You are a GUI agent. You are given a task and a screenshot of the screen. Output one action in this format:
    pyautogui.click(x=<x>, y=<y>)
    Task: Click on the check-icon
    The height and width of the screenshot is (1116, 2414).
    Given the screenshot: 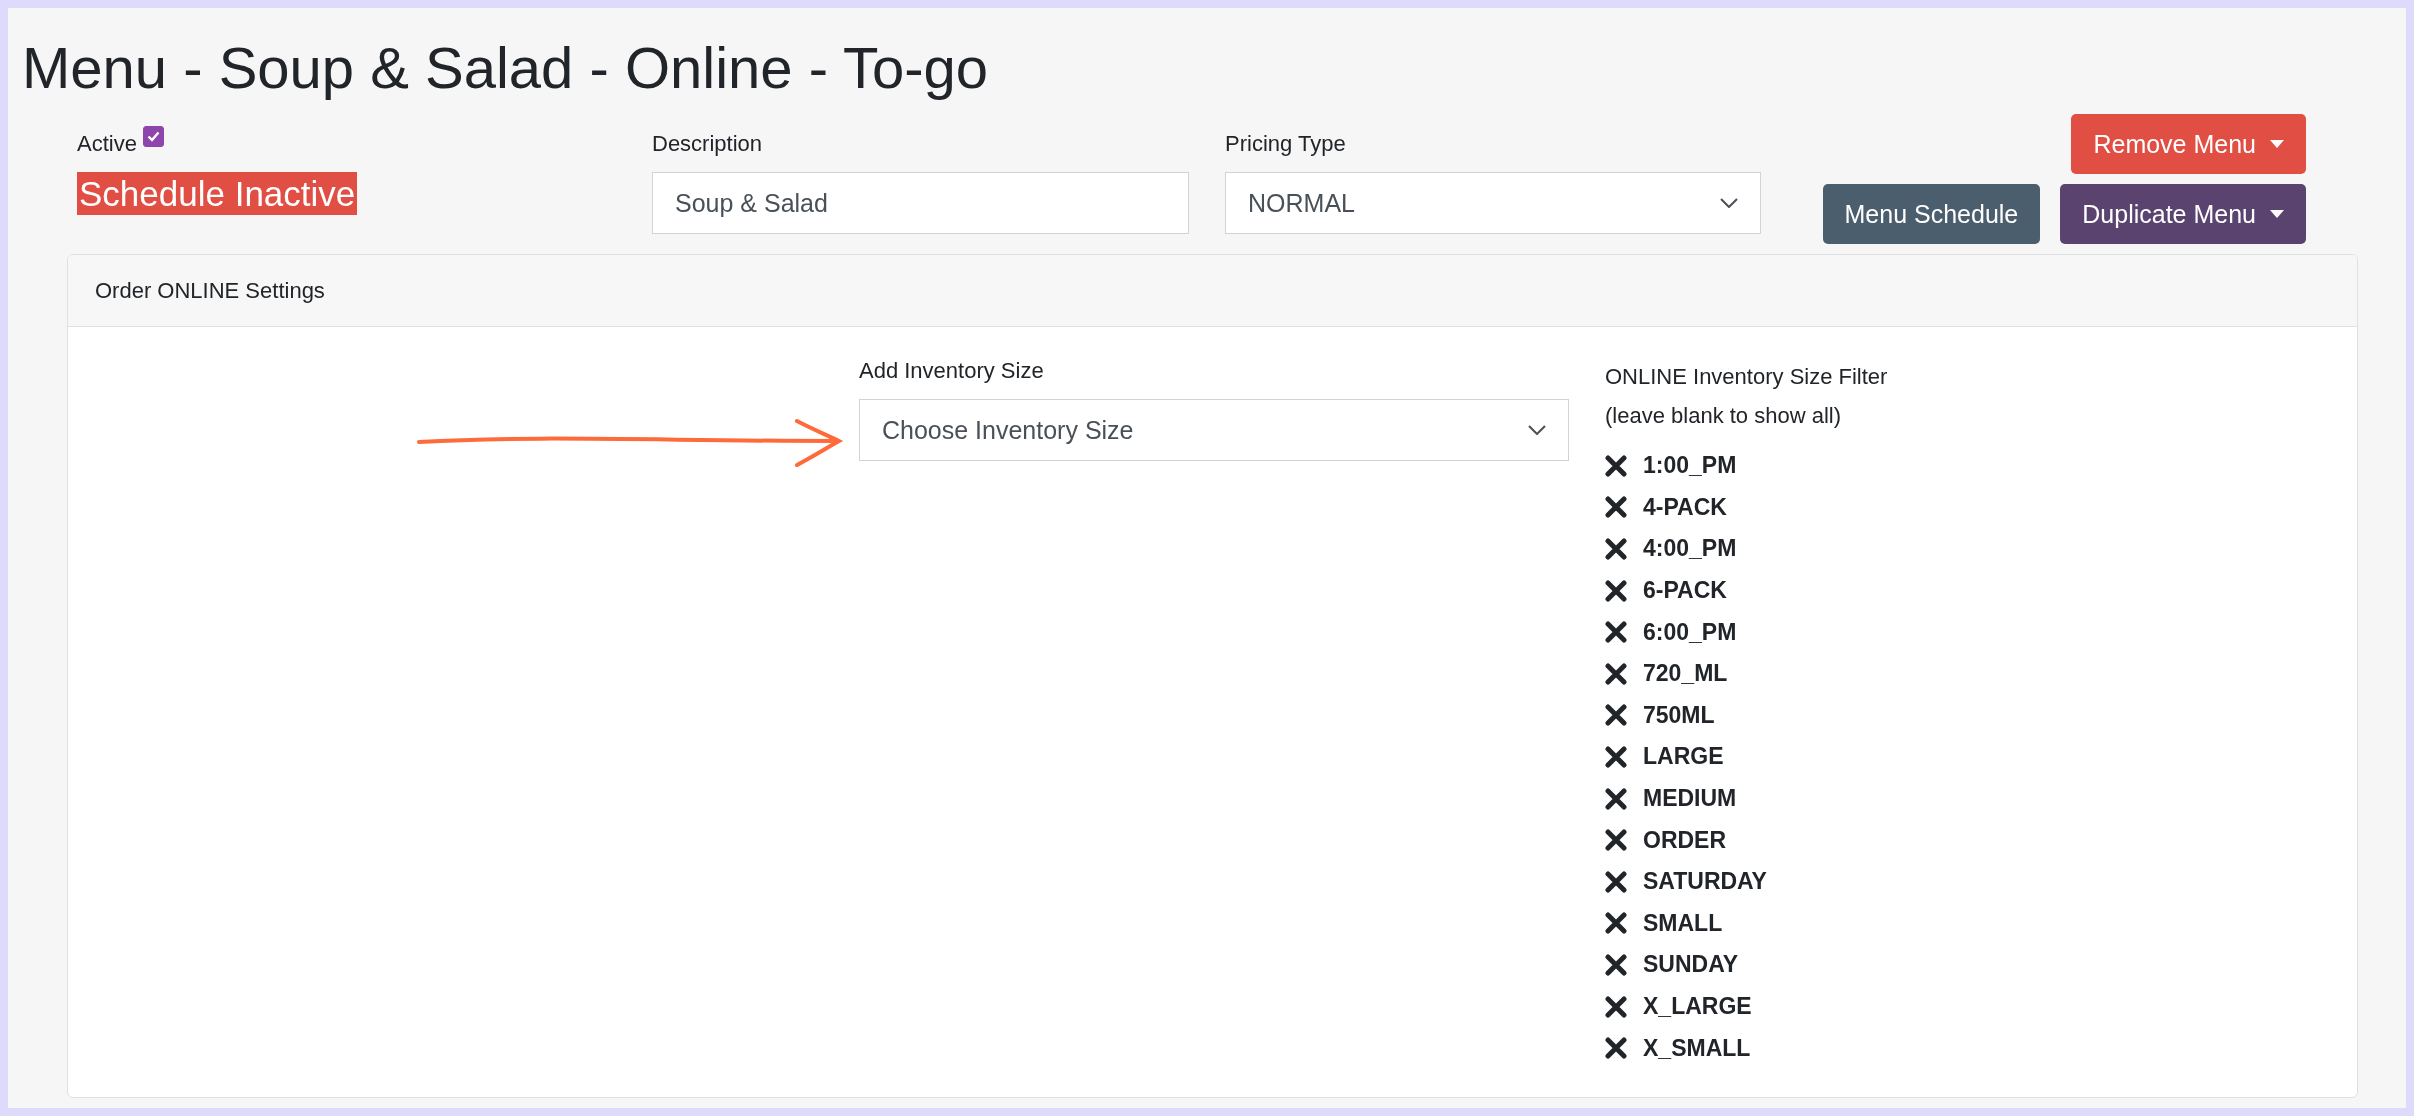 What is the action you would take?
    pyautogui.click(x=153, y=136)
    